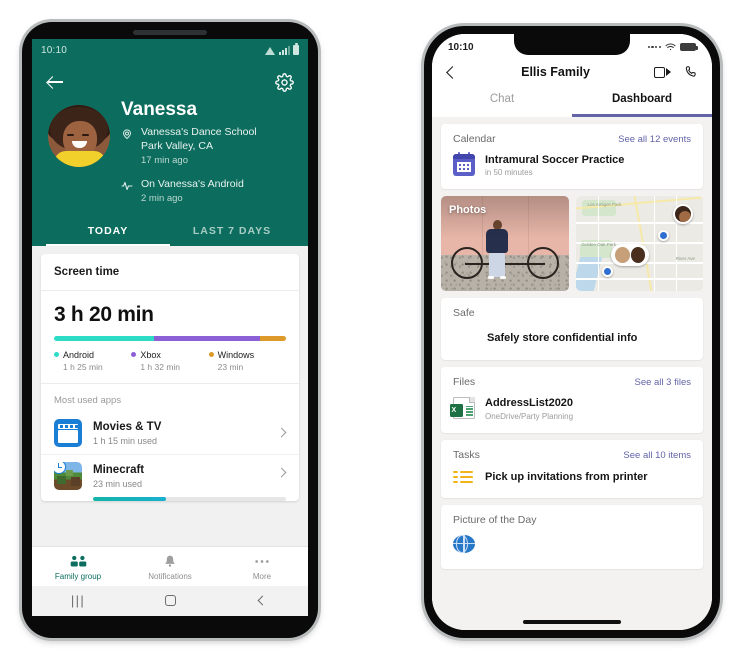 The width and height of the screenshot is (744, 660). I want to click on screen-time-bar, so click(170, 338).